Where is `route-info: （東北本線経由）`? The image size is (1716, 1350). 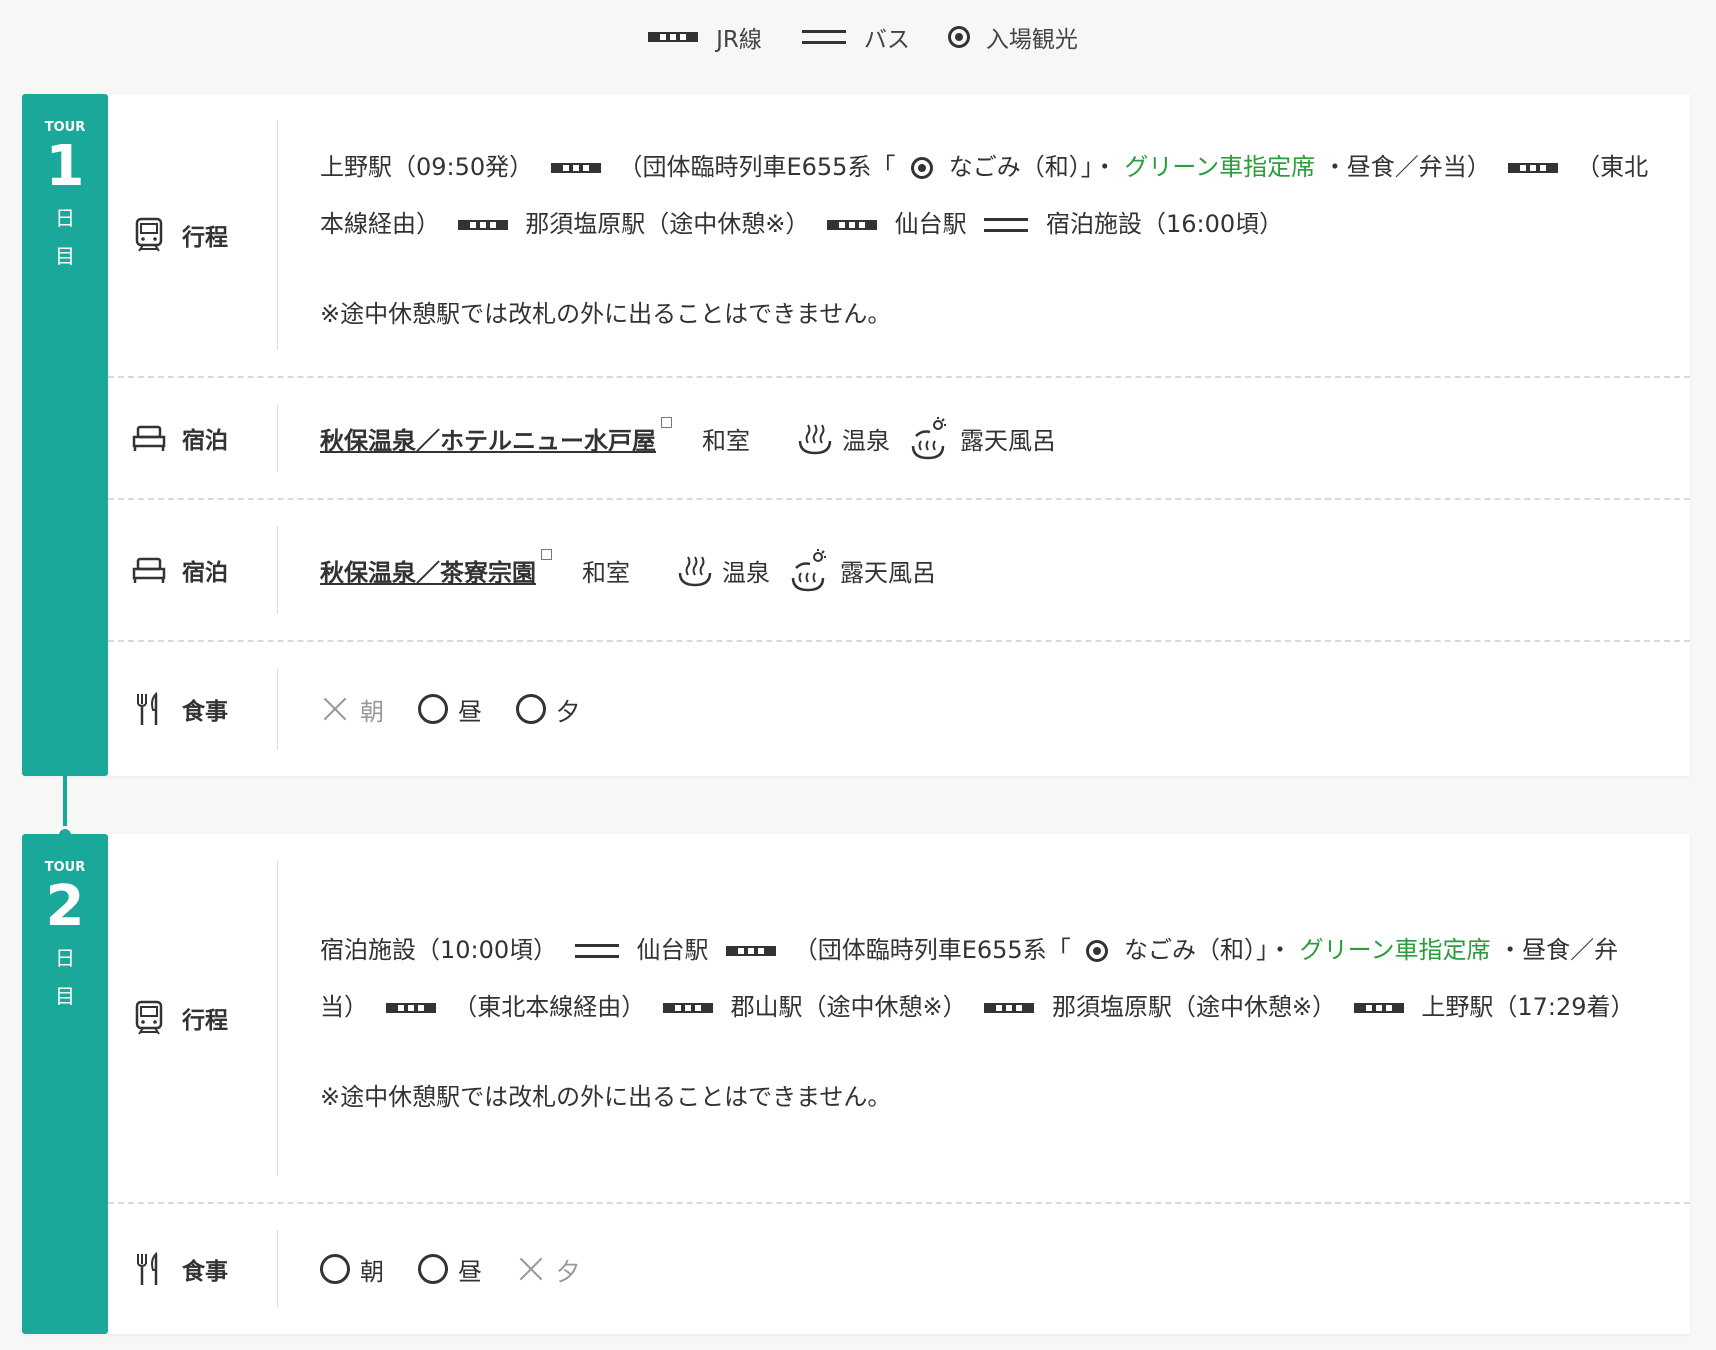
route-info: （東北本線経由） is located at coordinates (549, 1007).